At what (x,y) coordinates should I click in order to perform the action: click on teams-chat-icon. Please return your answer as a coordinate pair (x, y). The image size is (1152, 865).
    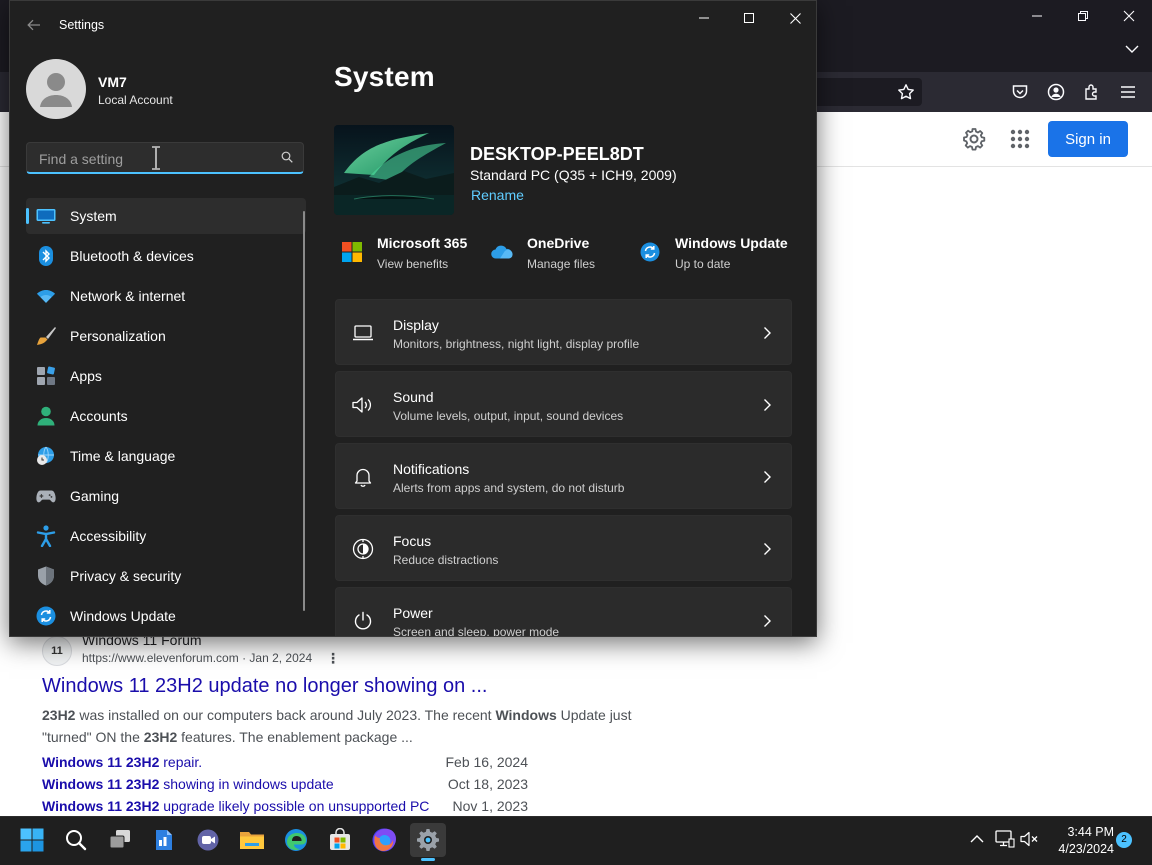
    Looking at the image, I should click on (208, 840).